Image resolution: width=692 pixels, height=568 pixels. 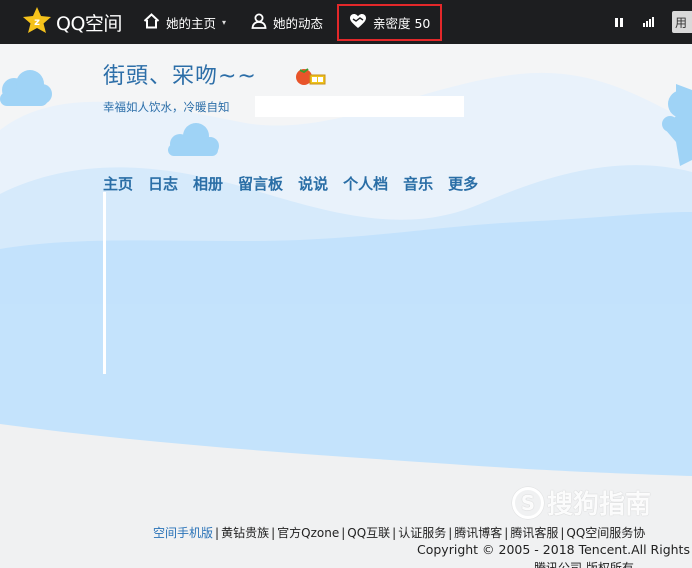 What do you see at coordinates (310, 78) in the screenshot?
I see `tomato-icon` at bounding box center [310, 78].